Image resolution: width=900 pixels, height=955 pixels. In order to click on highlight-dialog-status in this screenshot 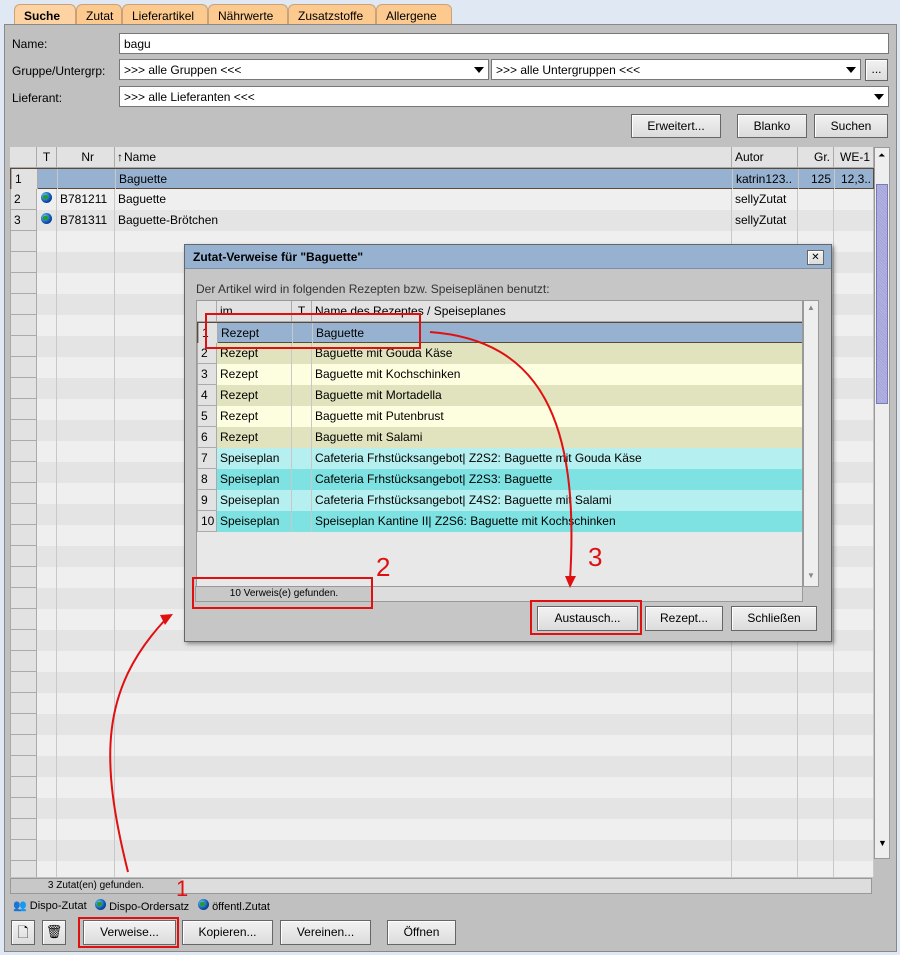, I will do `click(282, 593)`.